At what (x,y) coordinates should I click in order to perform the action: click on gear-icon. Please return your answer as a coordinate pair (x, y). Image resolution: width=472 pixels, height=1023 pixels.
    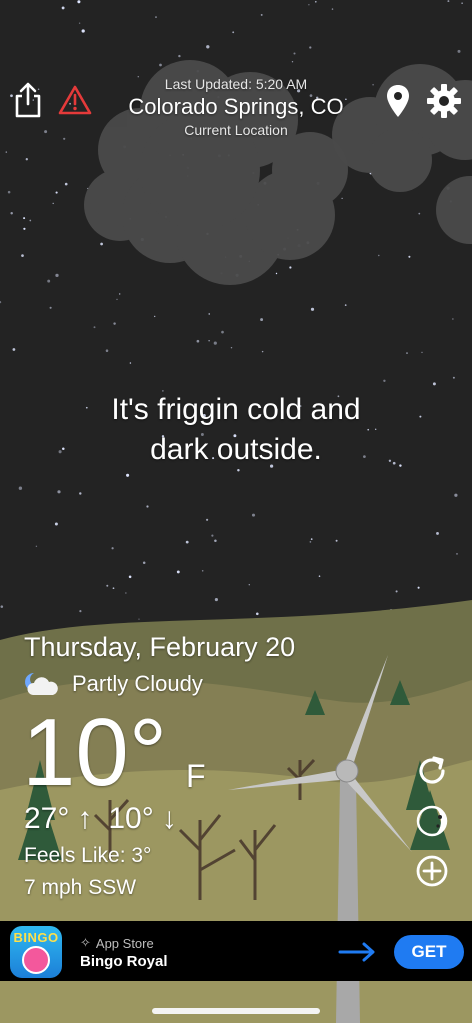
    Looking at the image, I should click on (444, 101).